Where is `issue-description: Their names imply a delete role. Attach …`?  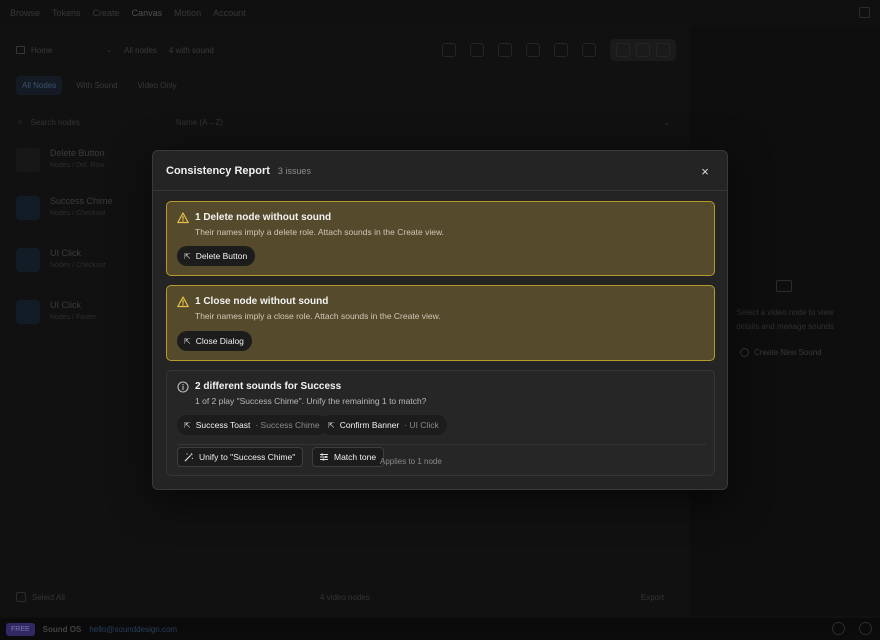
issue-description: Their names imply a delete role. Attach … is located at coordinates (319, 232).